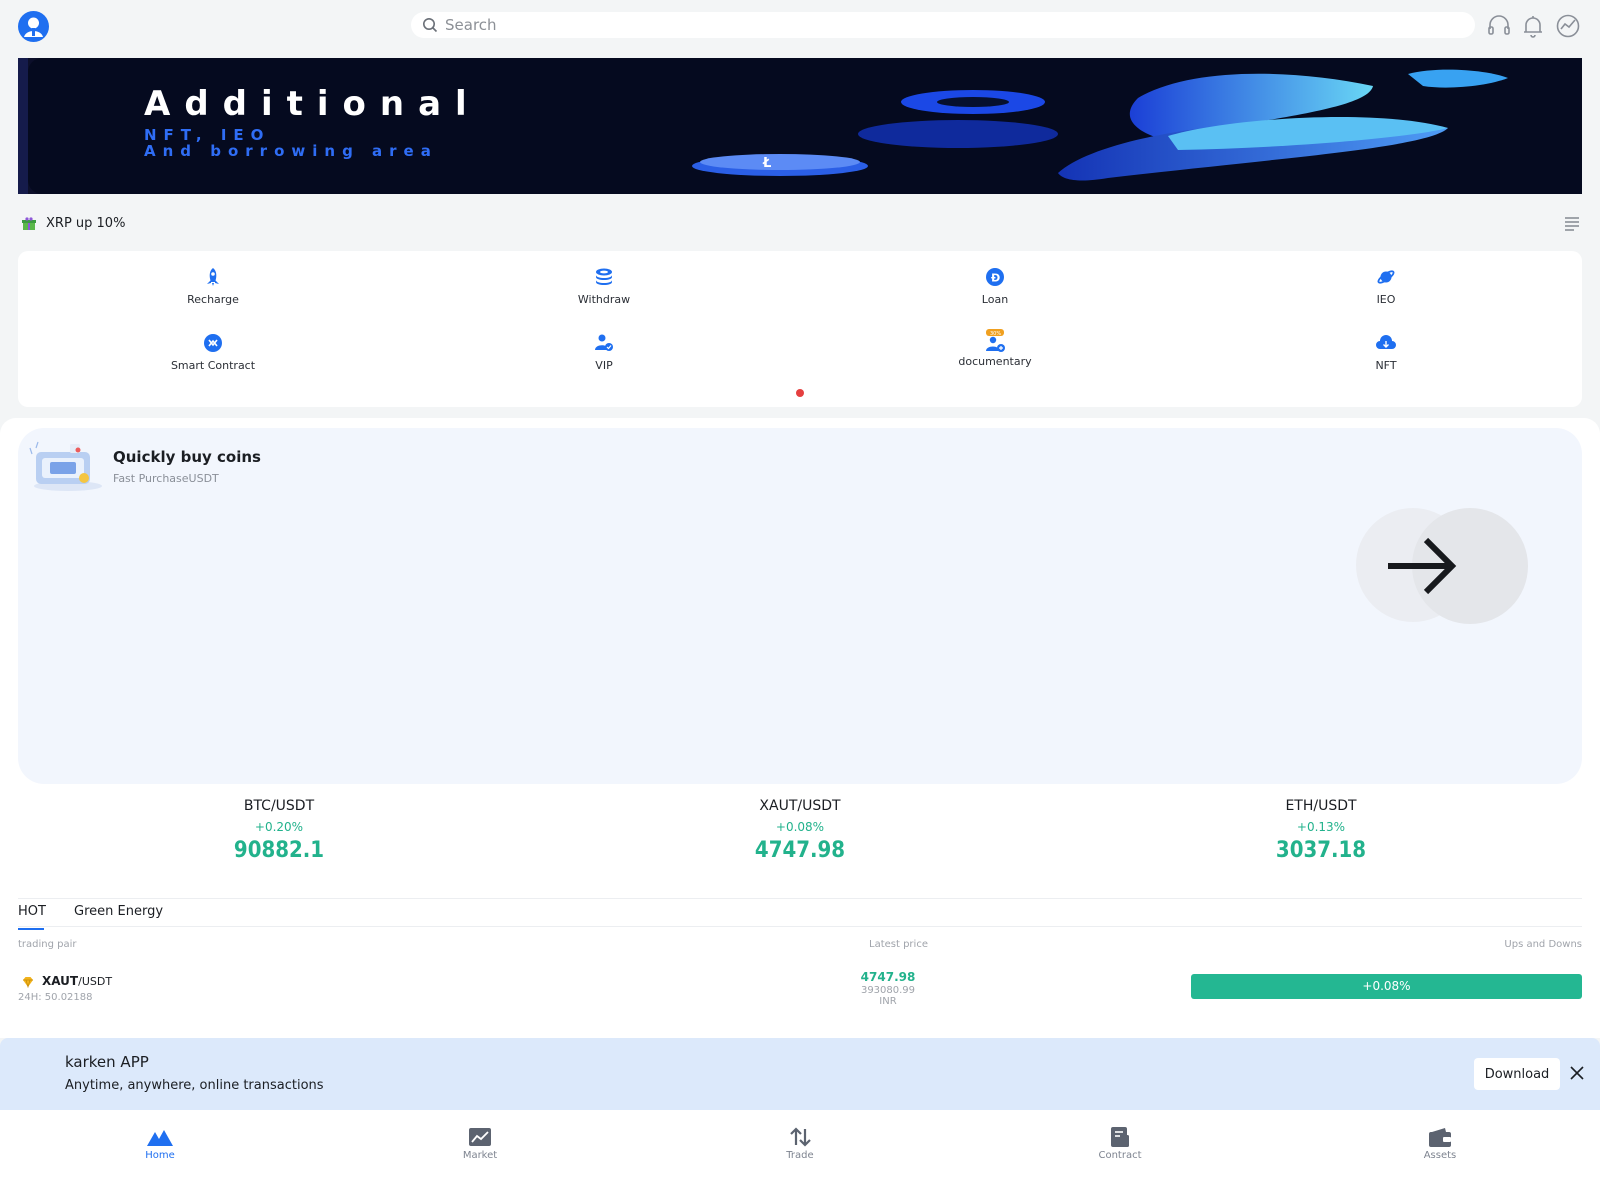 The width and height of the screenshot is (1600, 1200). Describe the element at coordinates (166, 478) in the screenshot. I see `quick-buy-subtitle: Fast PurchaseUSDT` at that location.